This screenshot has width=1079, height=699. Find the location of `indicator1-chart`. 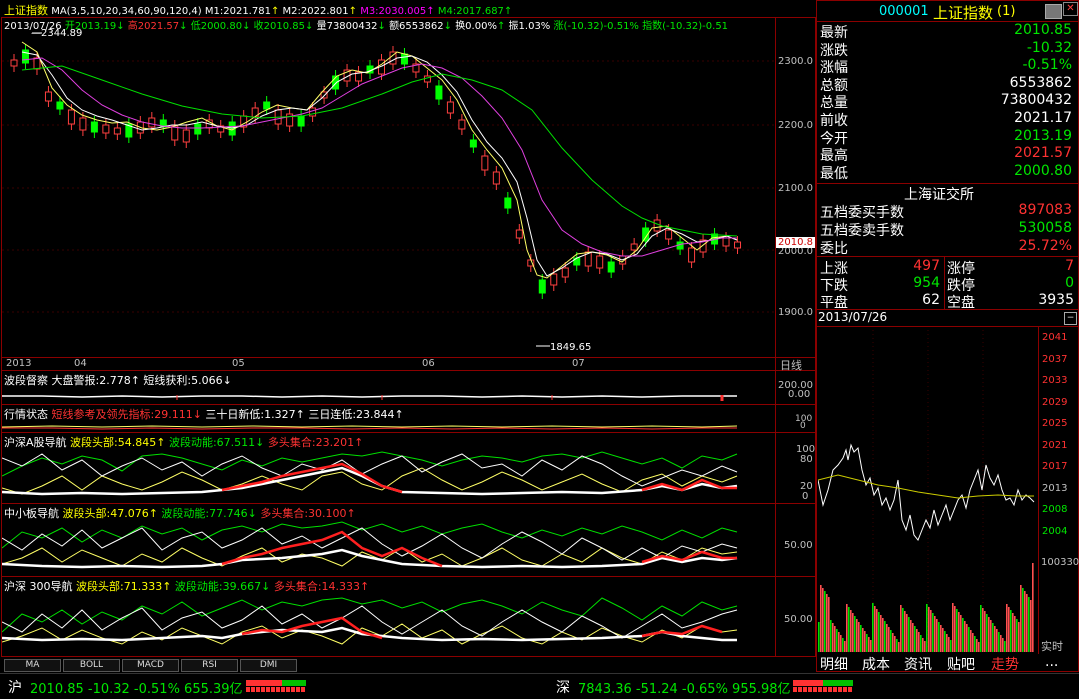

indicator1-chart is located at coordinates (388, 395).